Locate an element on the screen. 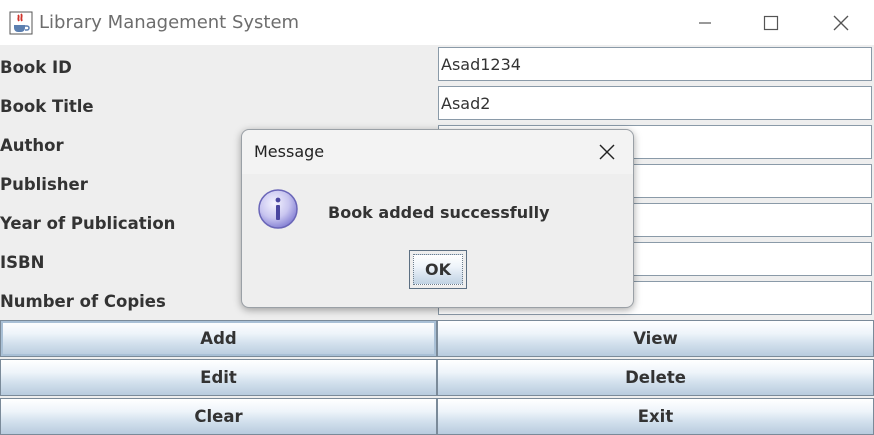 The height and width of the screenshot is (435, 874). view-button: View is located at coordinates (655, 338).